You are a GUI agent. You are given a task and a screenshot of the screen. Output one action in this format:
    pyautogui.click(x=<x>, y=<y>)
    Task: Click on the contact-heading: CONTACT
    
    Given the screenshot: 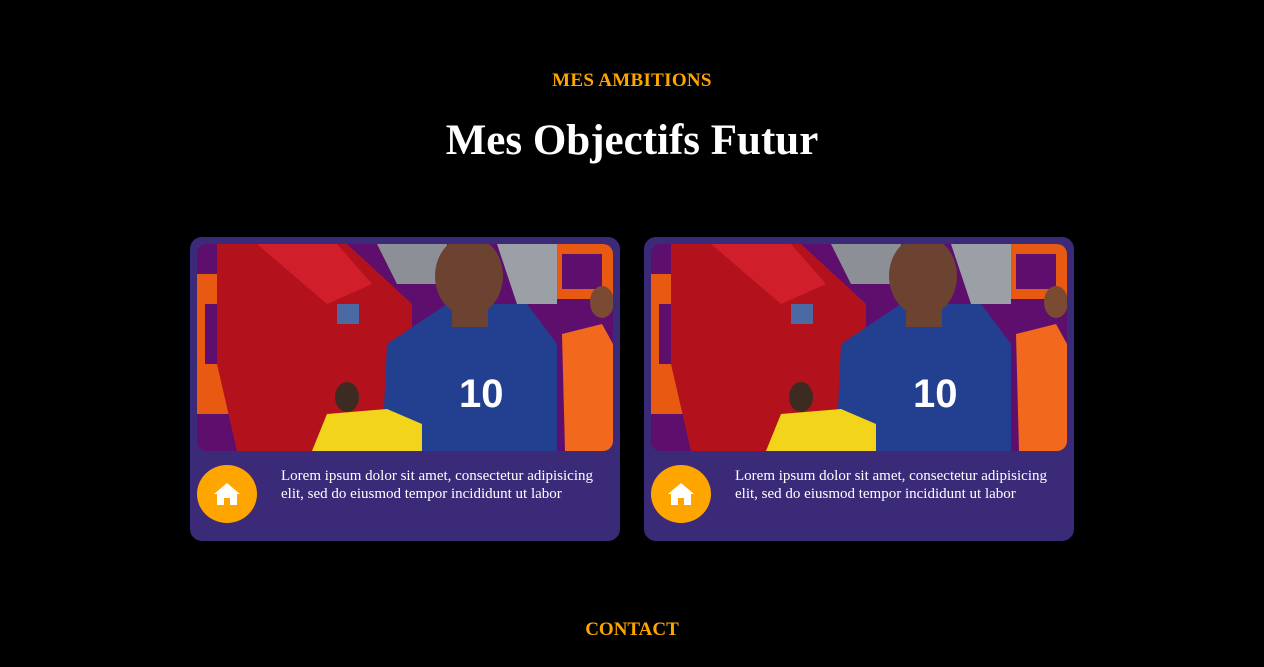 What is the action you would take?
    pyautogui.click(x=632, y=629)
    